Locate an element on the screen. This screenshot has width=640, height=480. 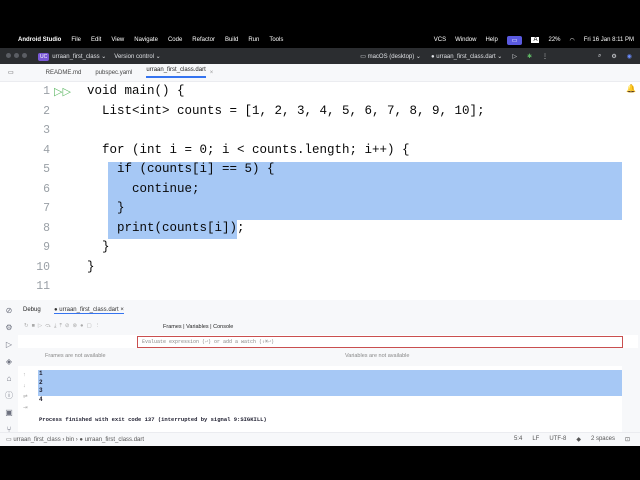
run-icon: ▷ is located at coordinates (514, 56).